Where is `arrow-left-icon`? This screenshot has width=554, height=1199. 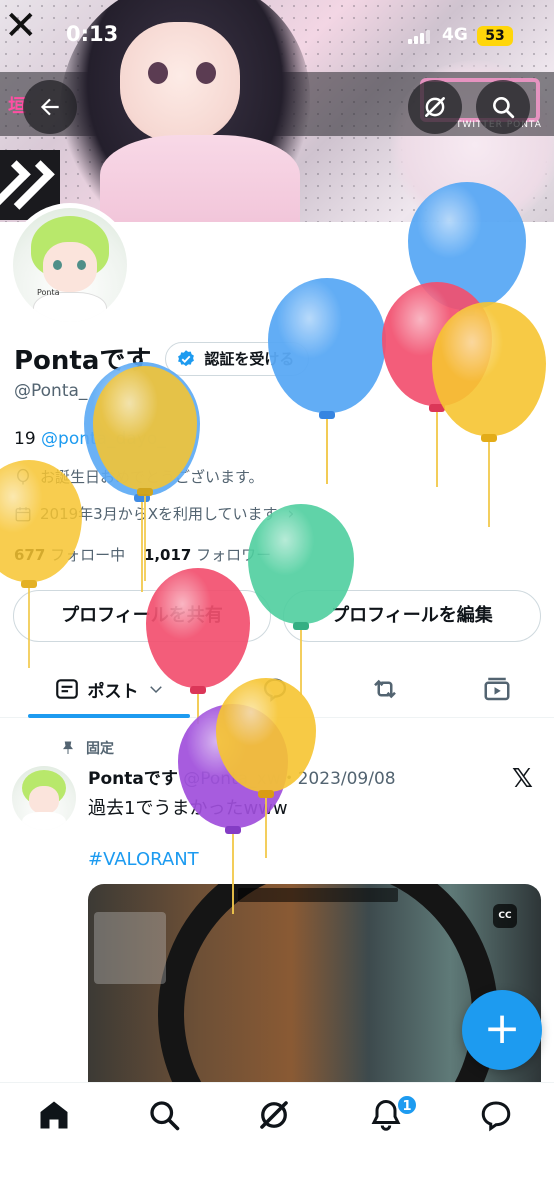
arrow-left-icon is located at coordinates (49, 107).